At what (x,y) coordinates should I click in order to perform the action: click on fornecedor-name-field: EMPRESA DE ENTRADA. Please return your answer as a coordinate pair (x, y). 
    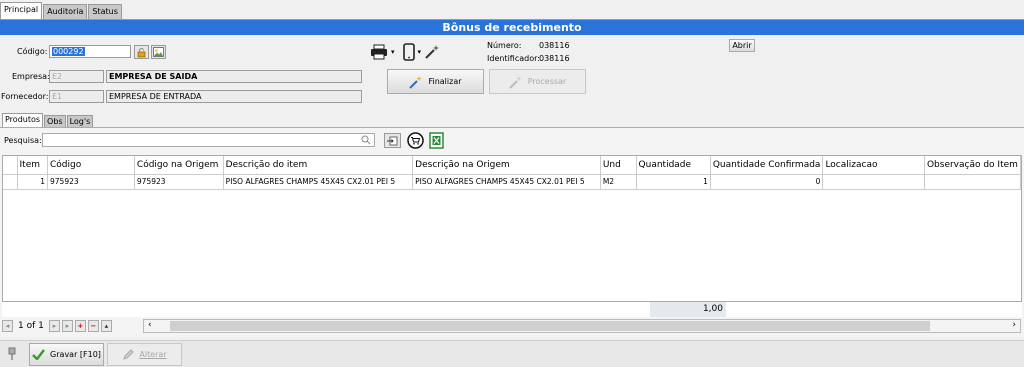
    Looking at the image, I should click on (234, 96).